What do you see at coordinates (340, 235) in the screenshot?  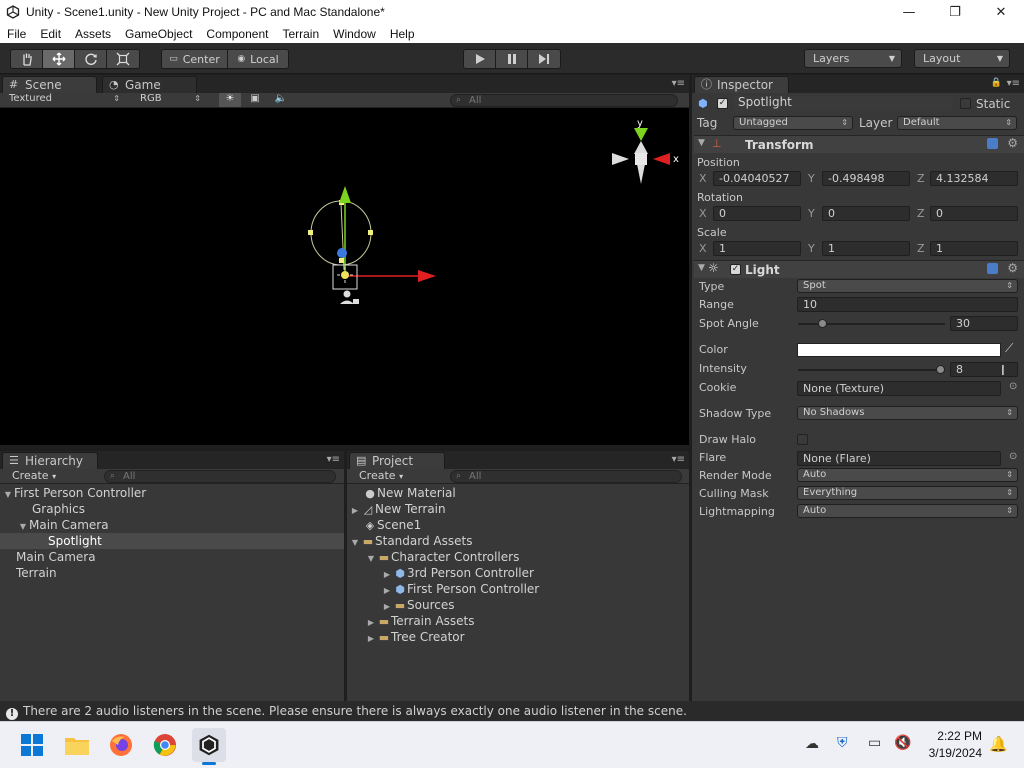 I see `spotlight-gizmo` at bounding box center [340, 235].